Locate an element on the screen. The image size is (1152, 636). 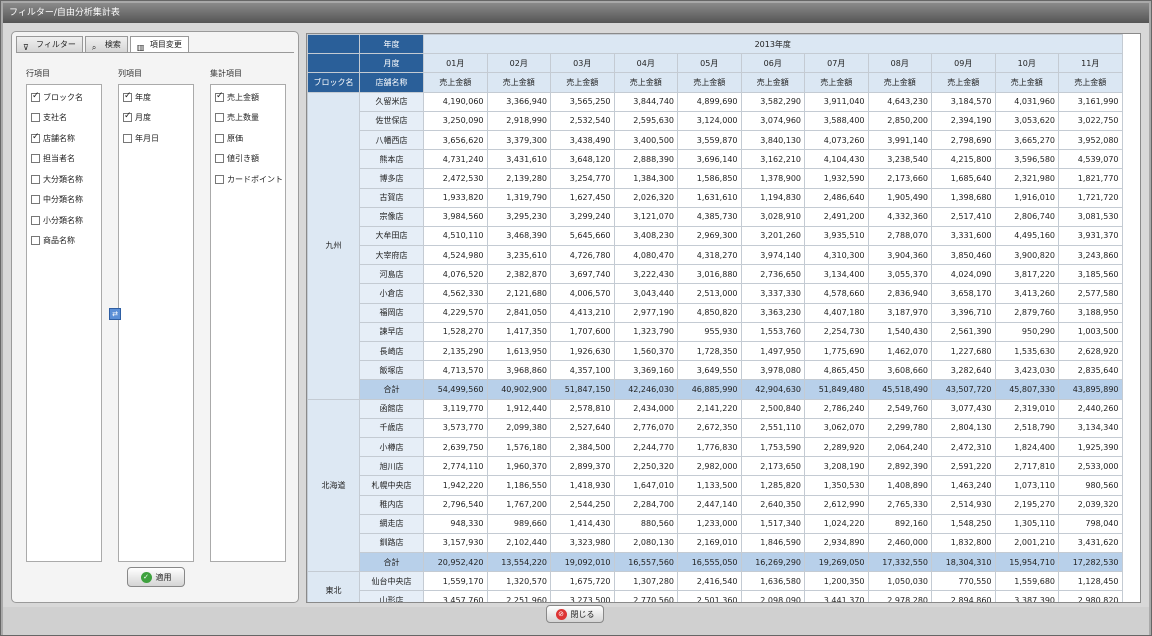
agg-items-list: 売上金額売上数量原価値引き額カードポイント is located at coordinates (248, 323).